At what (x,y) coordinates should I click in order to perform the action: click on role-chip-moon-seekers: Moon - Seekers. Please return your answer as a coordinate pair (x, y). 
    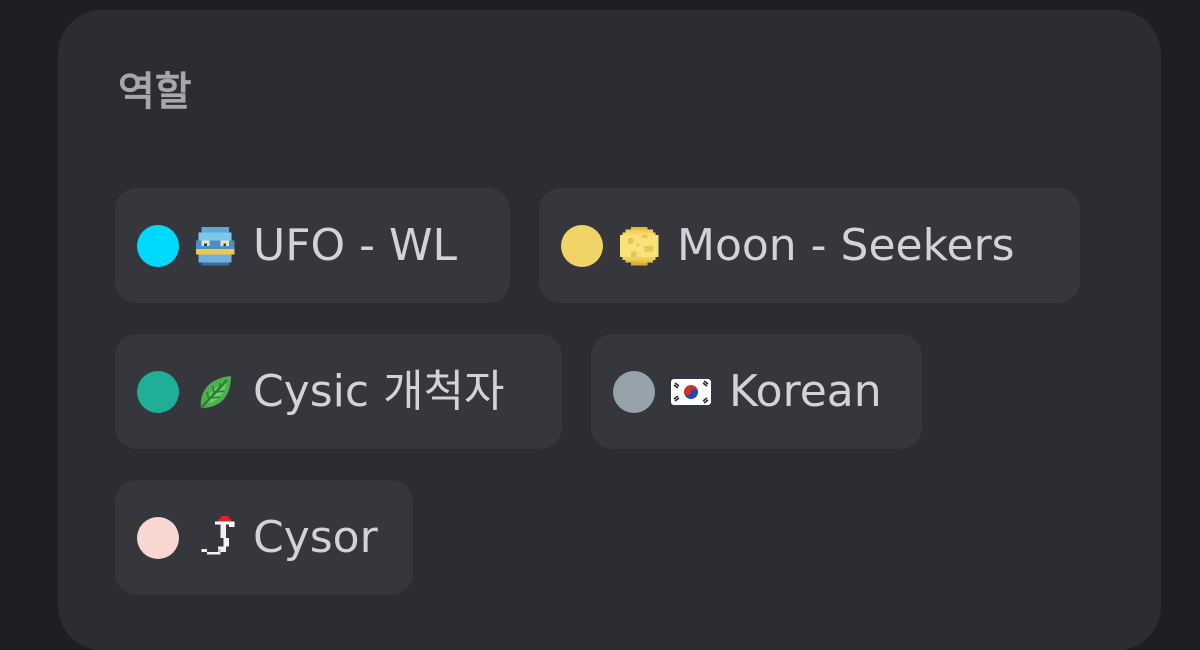
    Looking at the image, I should click on (809, 245).